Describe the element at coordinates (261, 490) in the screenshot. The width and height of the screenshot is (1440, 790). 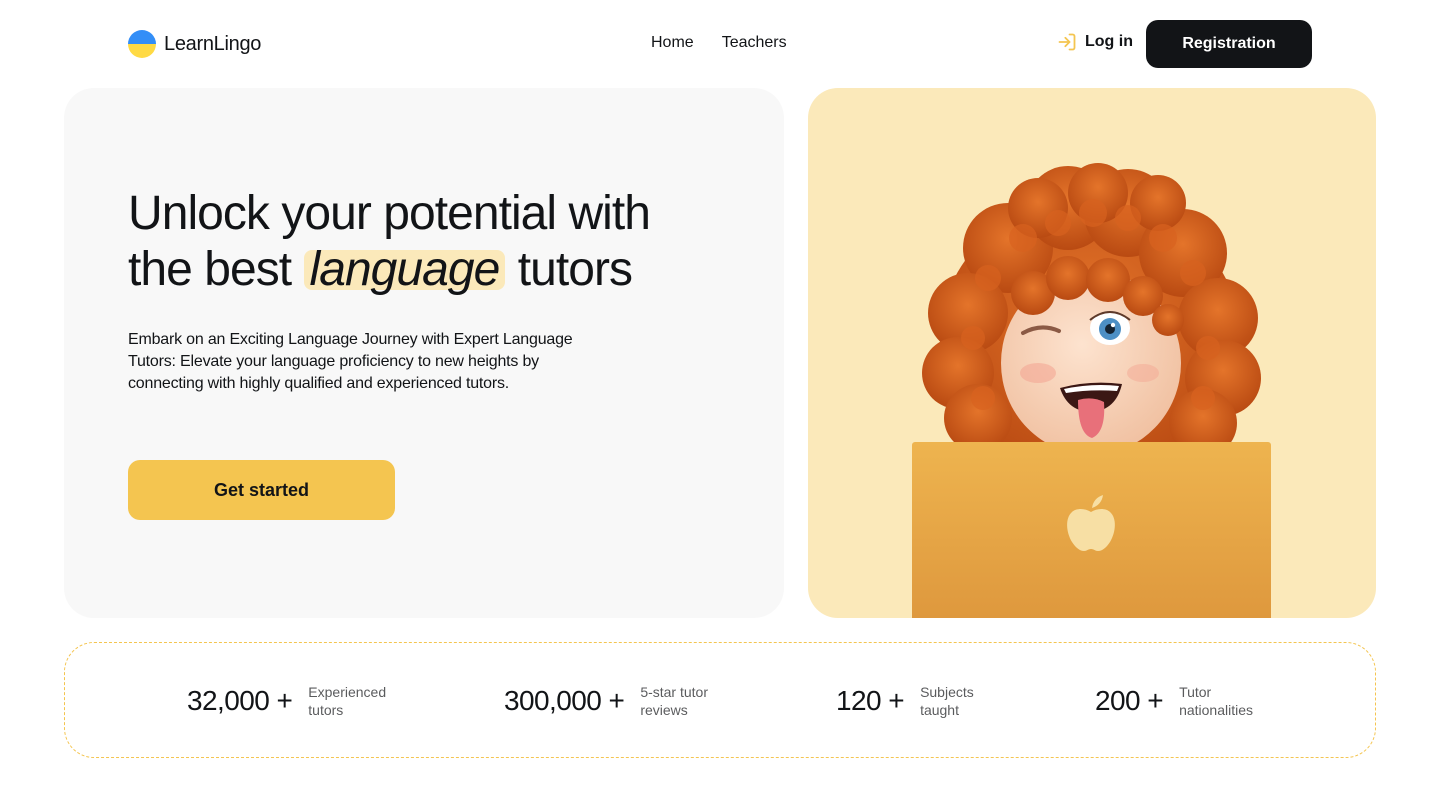
I see `get-started-button: Get started` at that location.